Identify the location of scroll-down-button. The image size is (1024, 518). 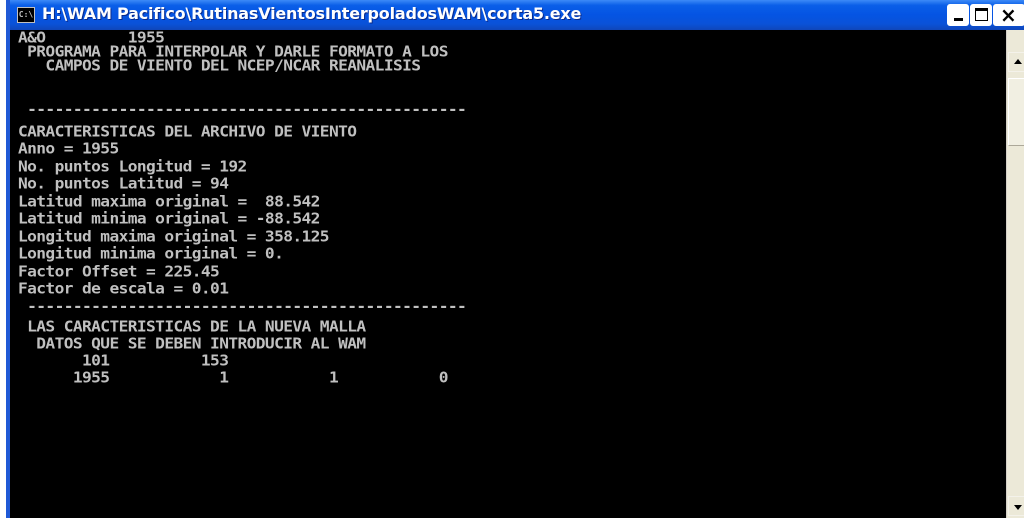
(1016, 506).